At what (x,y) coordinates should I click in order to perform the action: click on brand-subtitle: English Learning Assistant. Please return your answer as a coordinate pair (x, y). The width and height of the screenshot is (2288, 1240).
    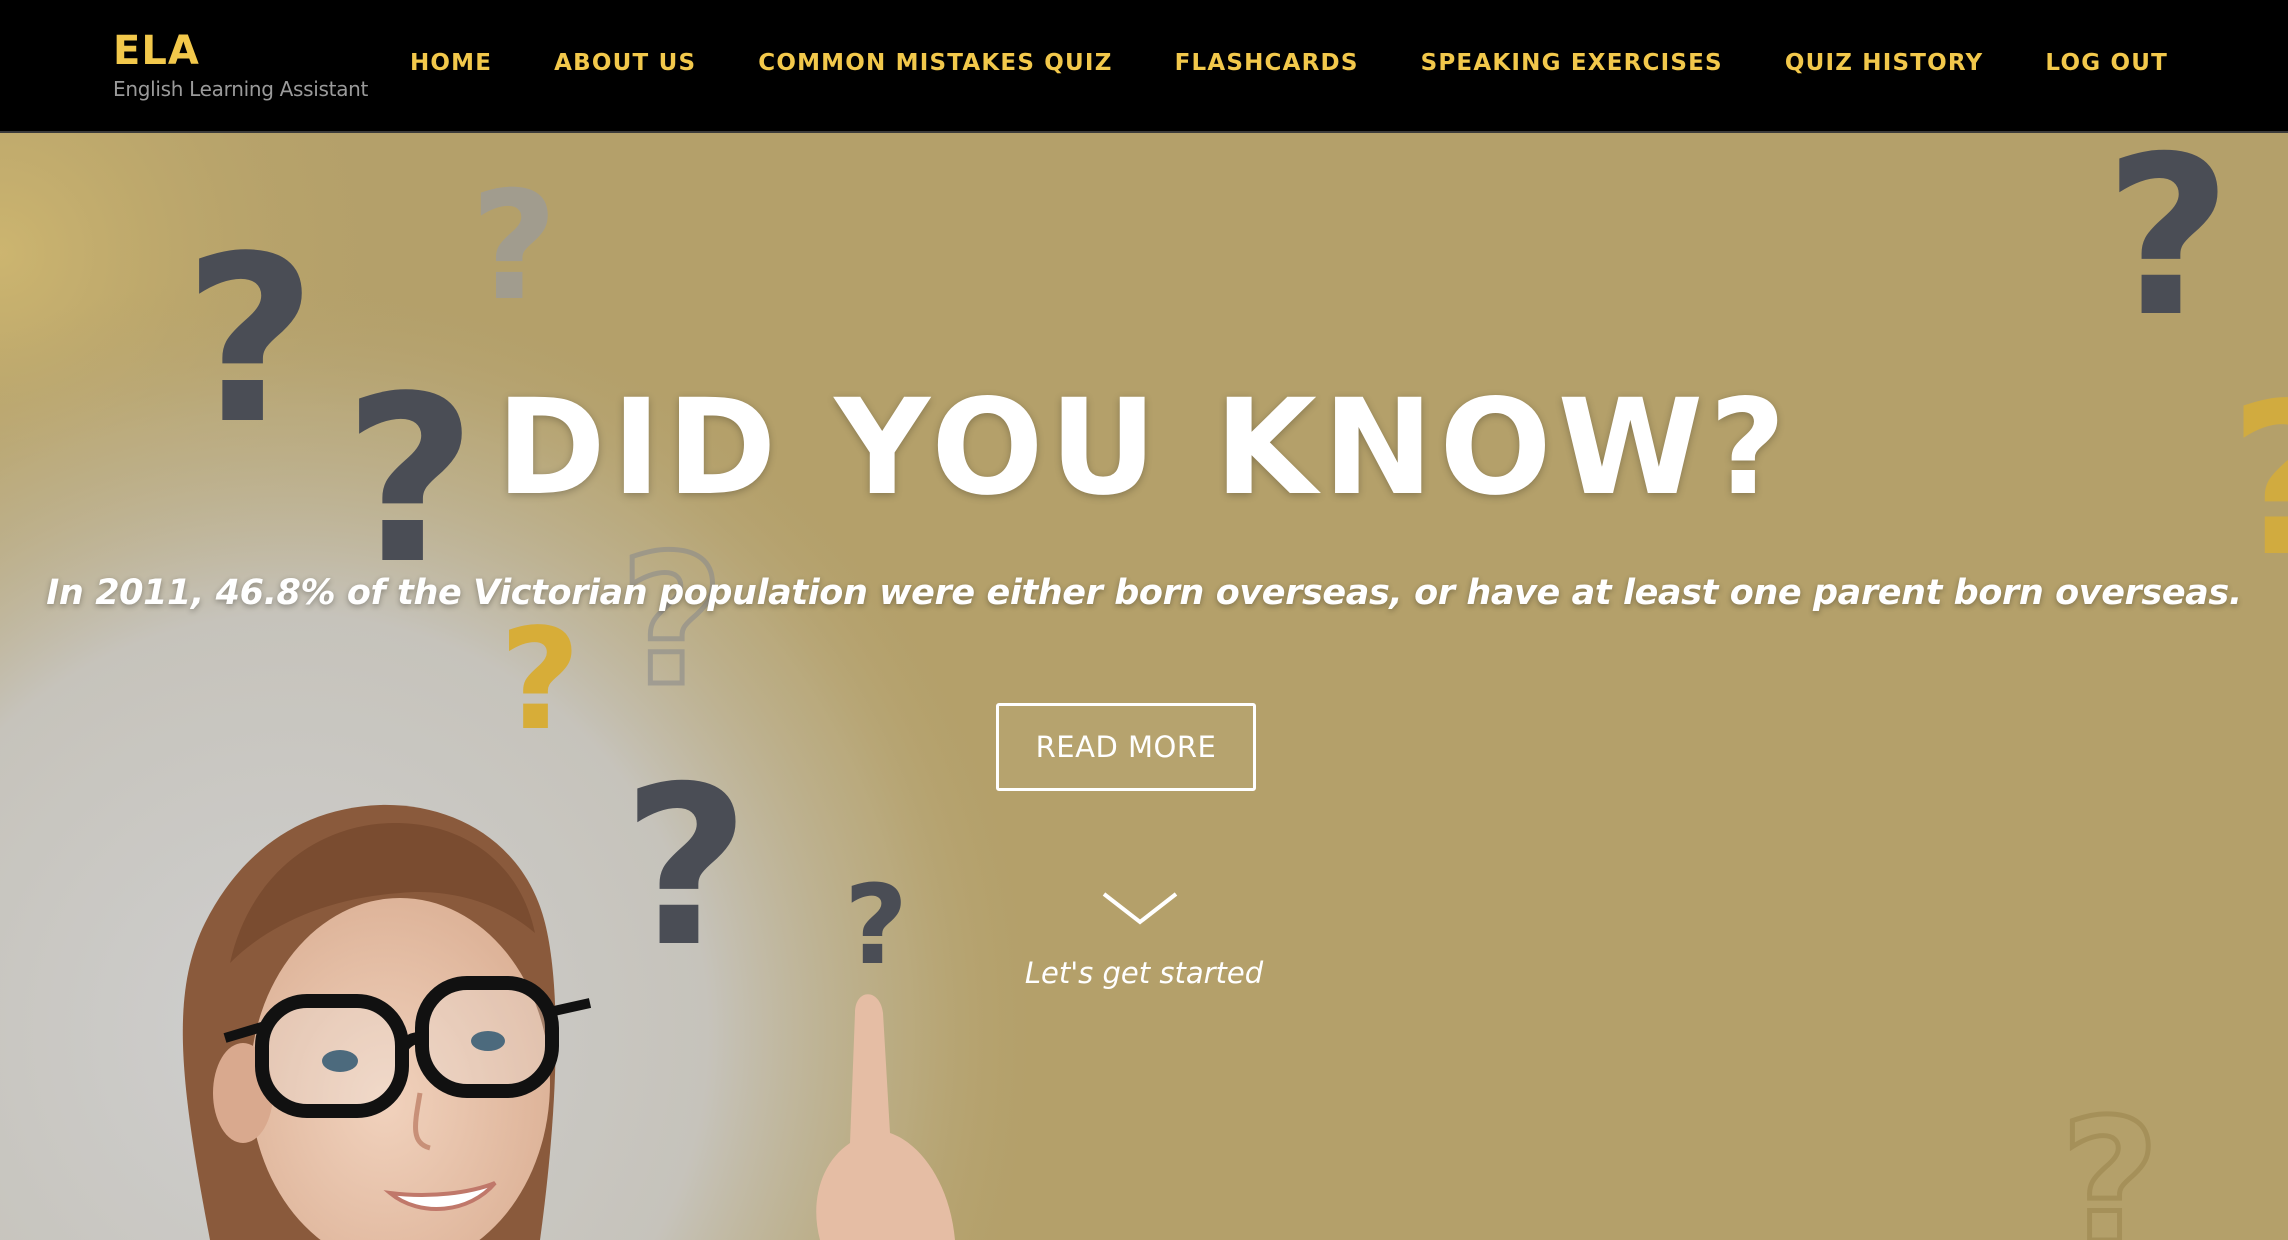
    Looking at the image, I should click on (241, 89).